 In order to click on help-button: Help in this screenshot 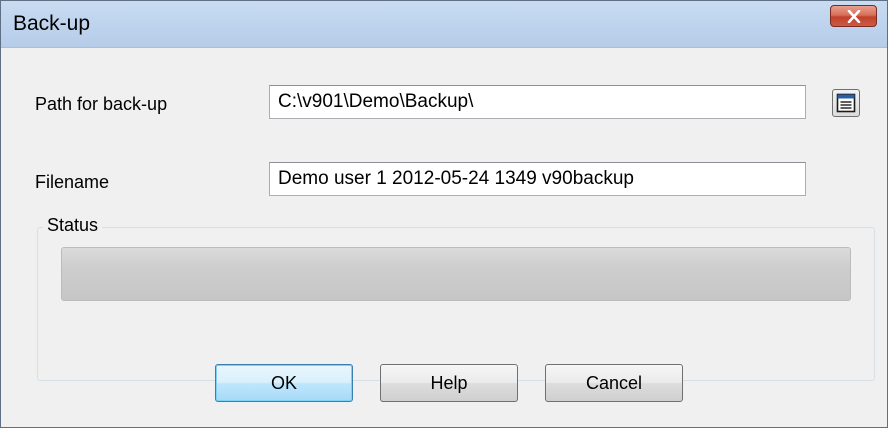, I will do `click(449, 383)`.